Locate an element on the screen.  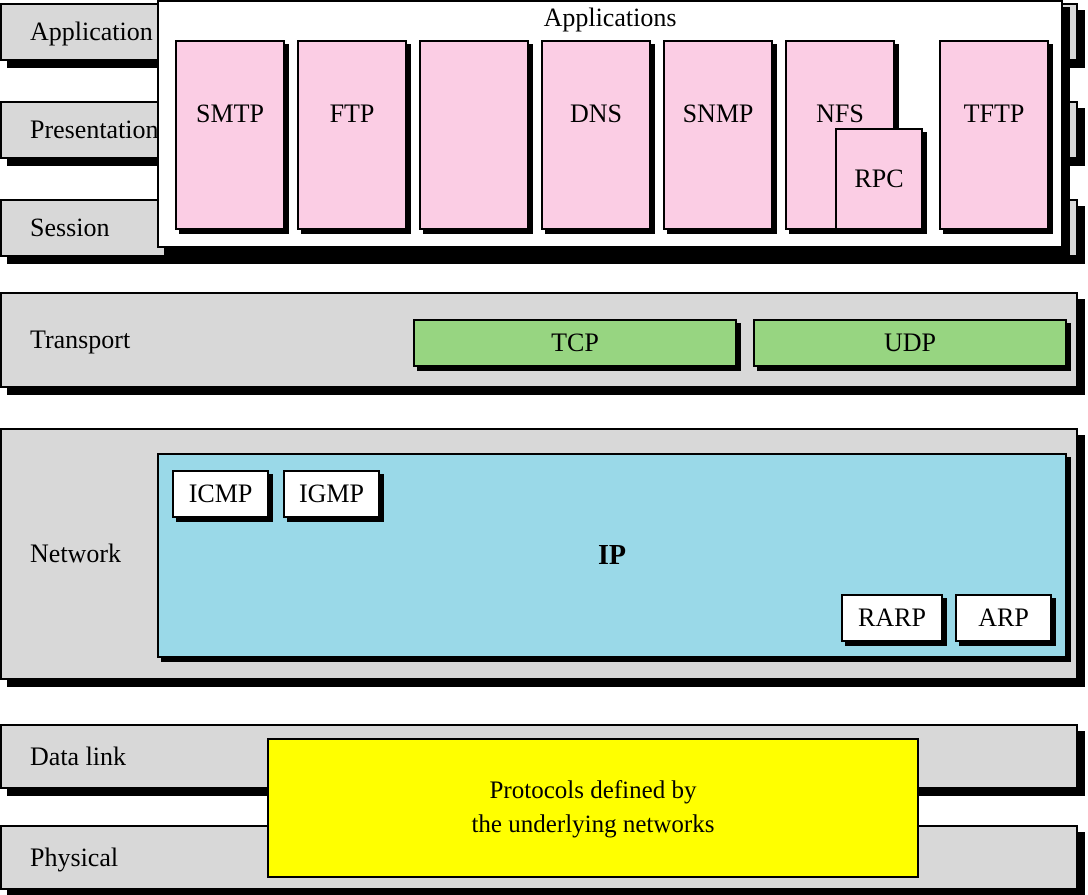
protocol-label-tcp: TCP is located at coordinates (575, 342).